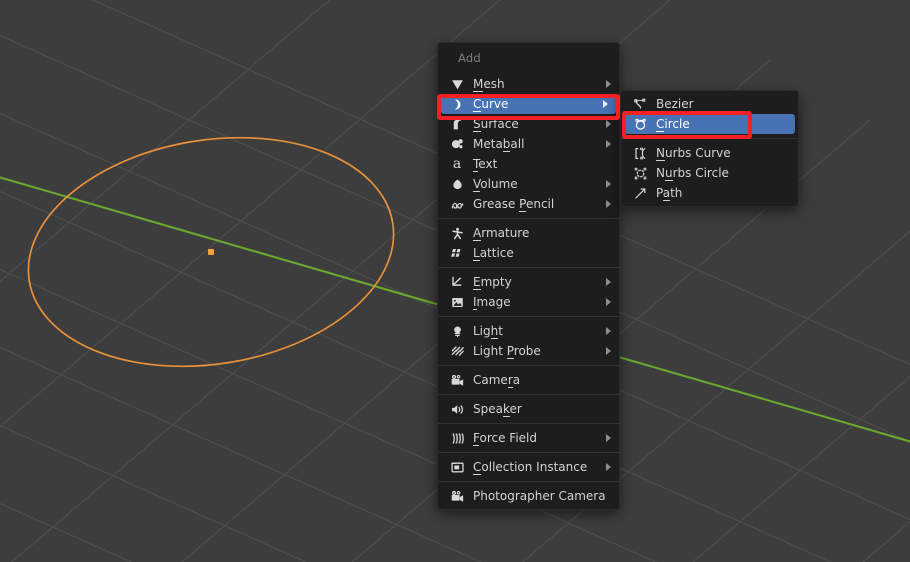 This screenshot has width=910, height=562. I want to click on add-menu-item-mesh: Mesh, so click(528, 84).